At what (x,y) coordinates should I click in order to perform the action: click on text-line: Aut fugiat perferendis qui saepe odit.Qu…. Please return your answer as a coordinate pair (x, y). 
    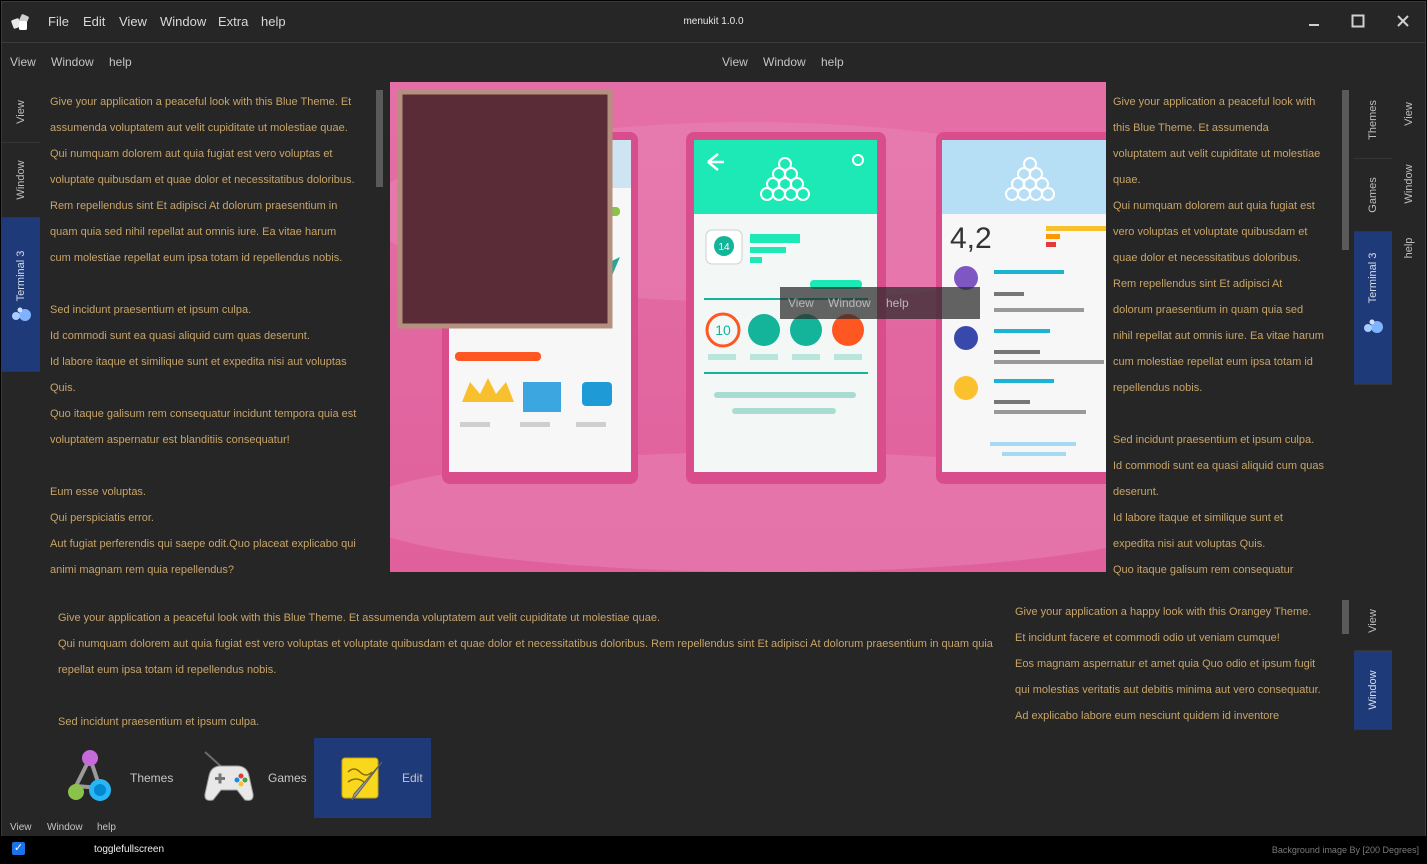
    Looking at the image, I should click on (203, 544).